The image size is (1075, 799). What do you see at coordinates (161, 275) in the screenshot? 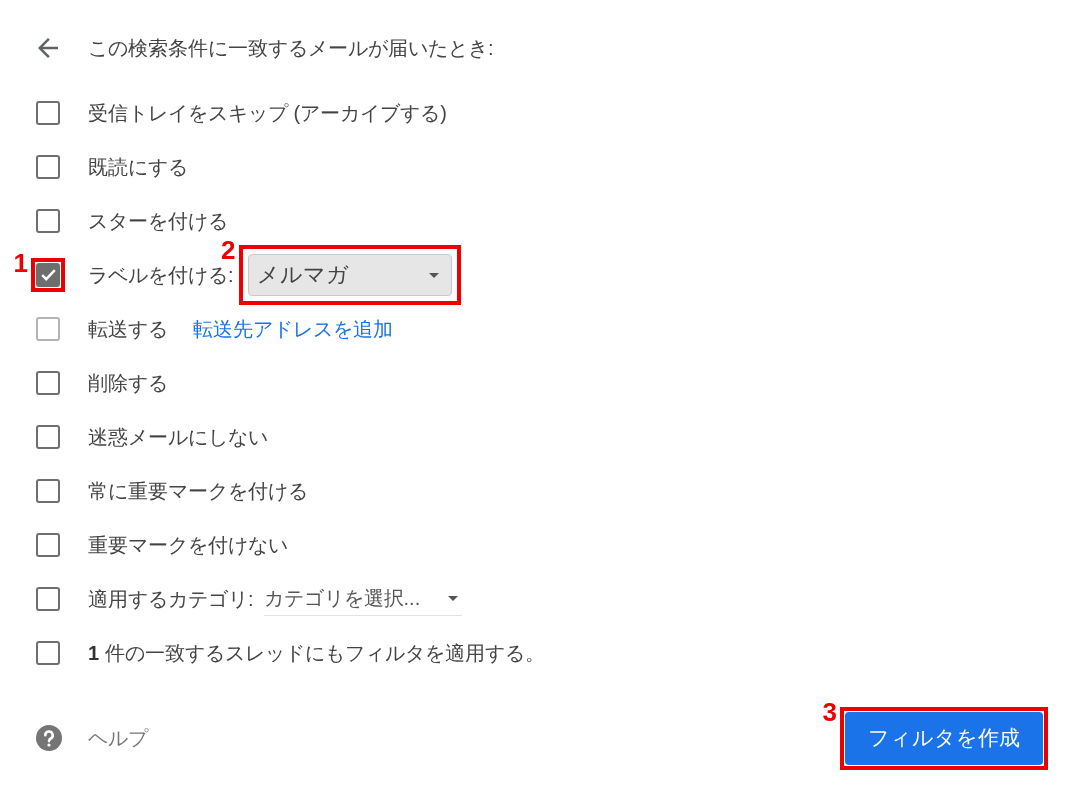
I see `option-label: ラベルを付ける:` at bounding box center [161, 275].